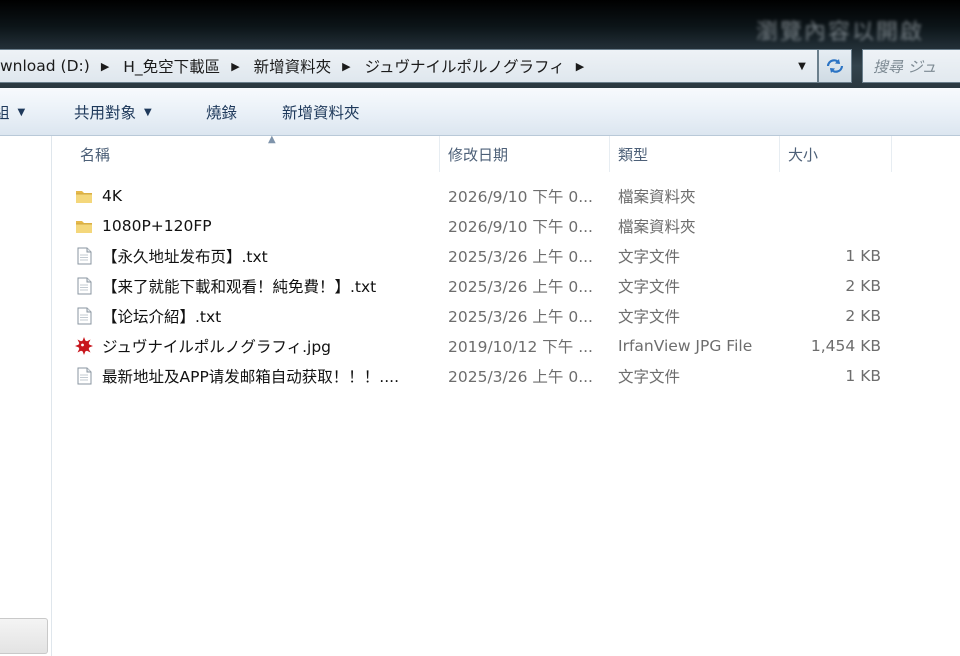 The width and height of the screenshot is (960, 656). I want to click on irfanview-image-icon, so click(84, 346).